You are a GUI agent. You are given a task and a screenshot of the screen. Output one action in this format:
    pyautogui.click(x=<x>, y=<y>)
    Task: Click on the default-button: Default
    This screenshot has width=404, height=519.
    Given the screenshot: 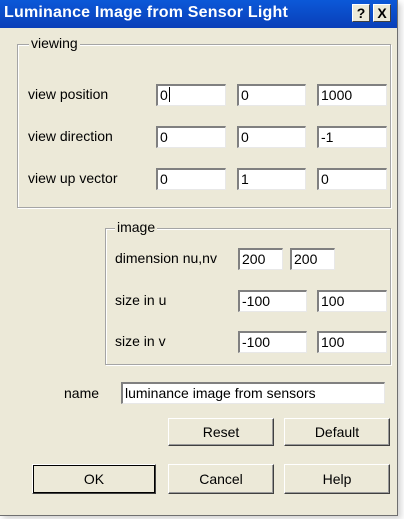 What is the action you would take?
    pyautogui.click(x=337, y=432)
    